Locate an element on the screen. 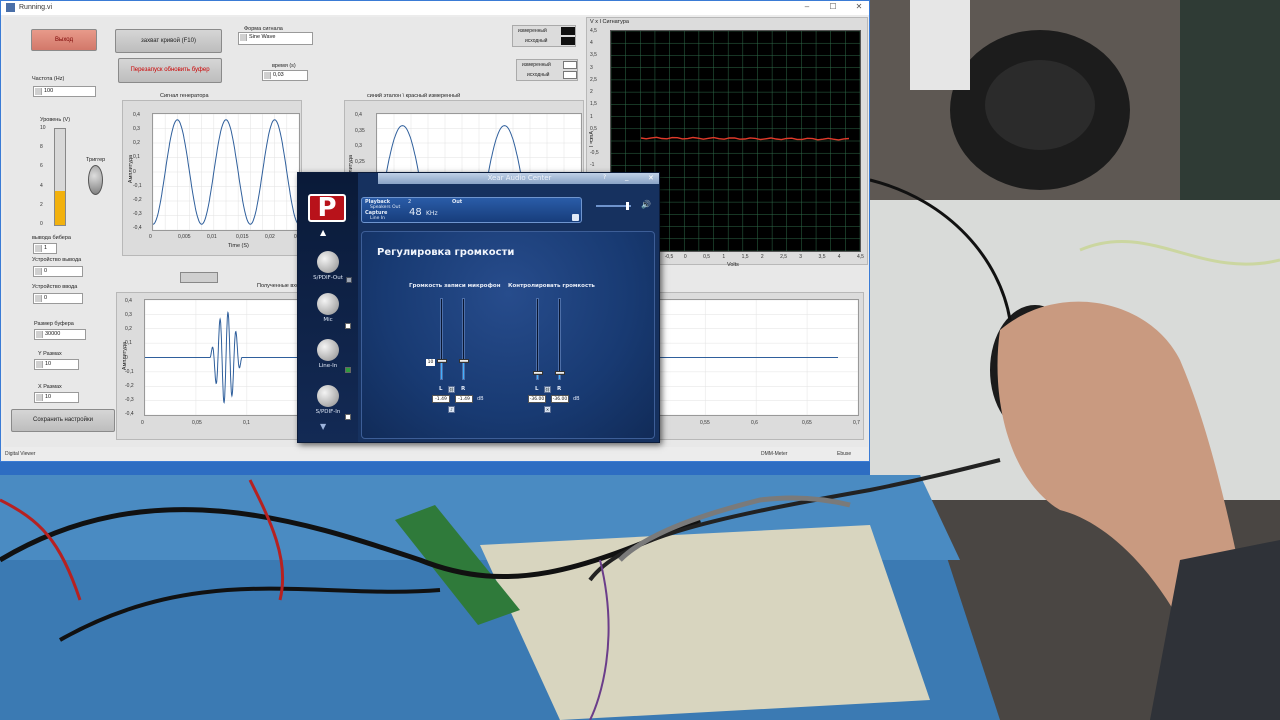 This screenshot has width=1280, height=720. close-button: ✕ is located at coordinates (858, 7).